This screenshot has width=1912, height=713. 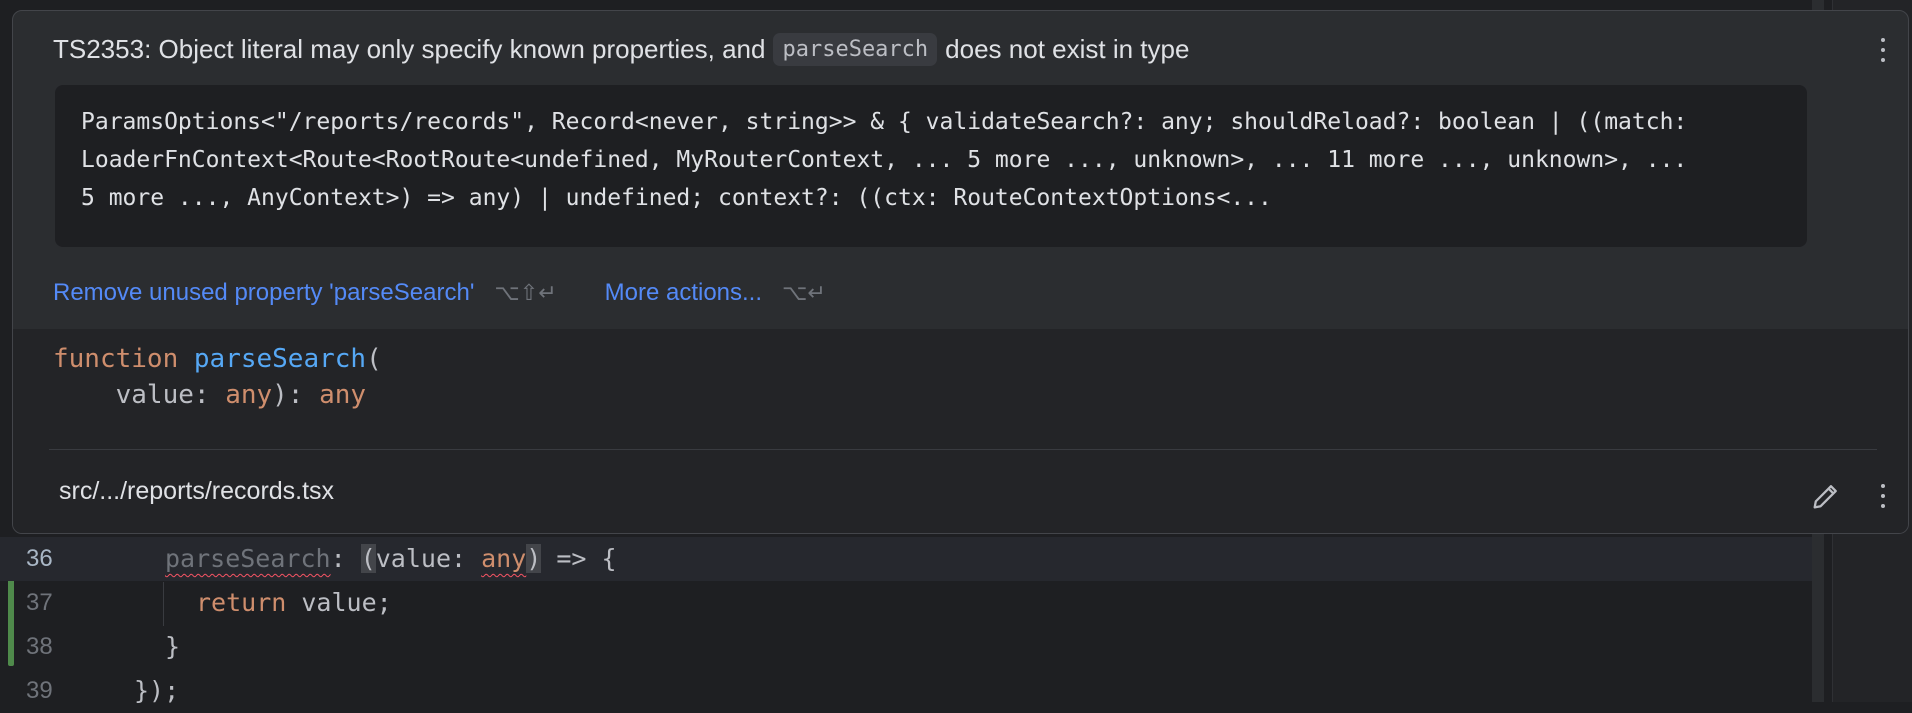 I want to click on pencil-icon, so click(x=1826, y=496).